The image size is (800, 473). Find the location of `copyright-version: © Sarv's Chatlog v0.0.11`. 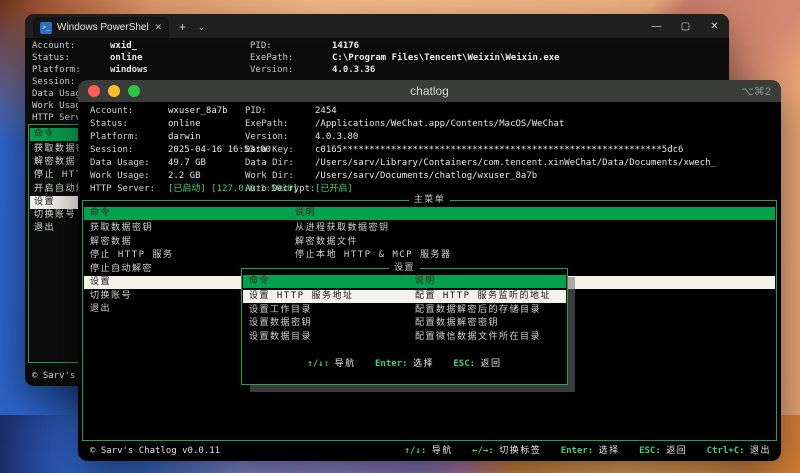

copyright-version: © Sarv's Chatlog v0.0.11 is located at coordinates (155, 451).